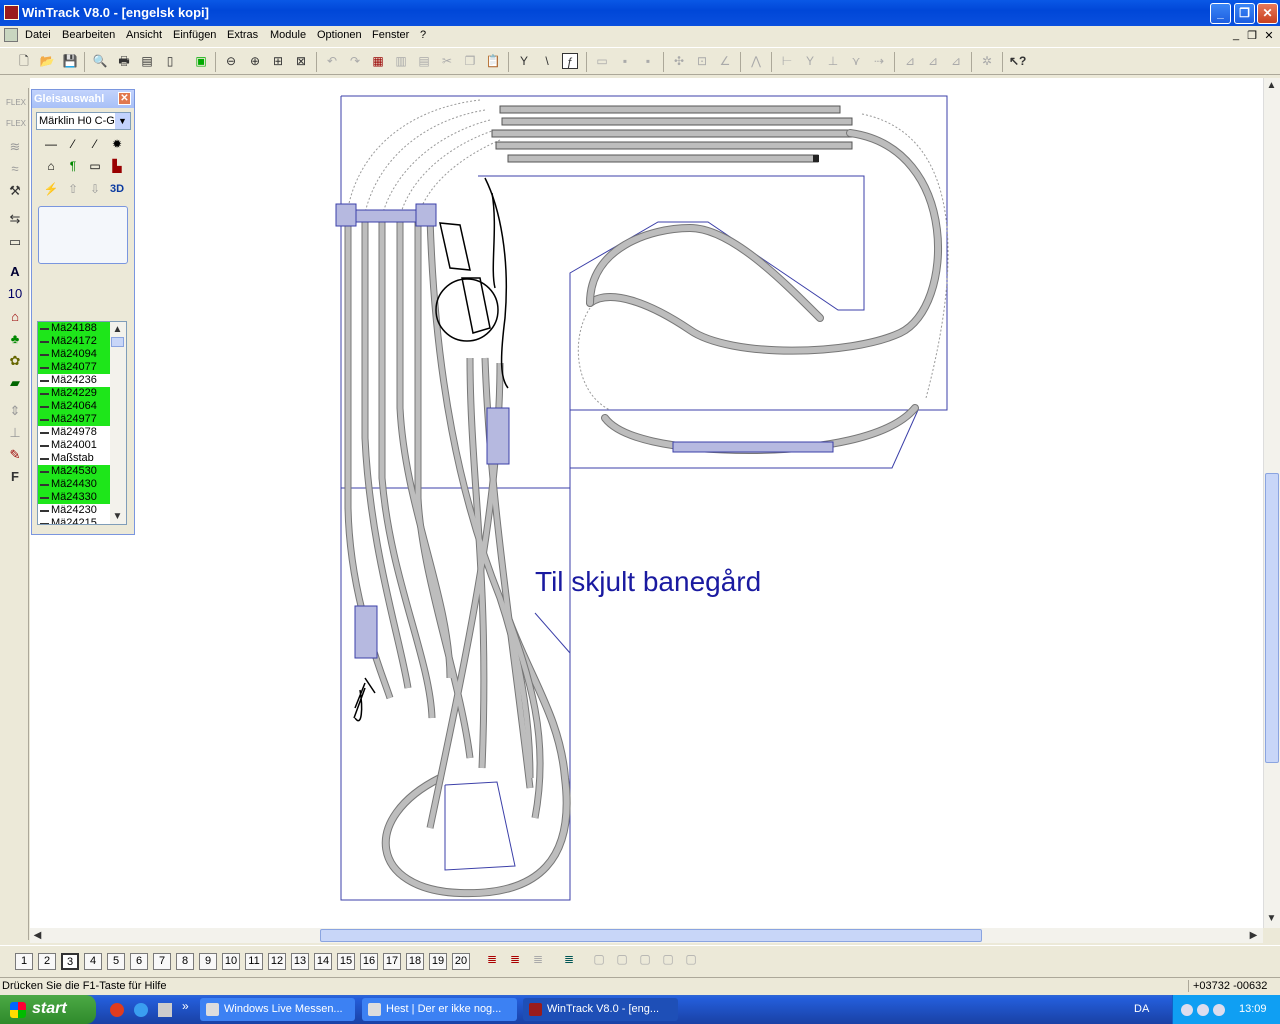 The width and height of the screenshot is (1280, 1024). What do you see at coordinates (95, 189) in the screenshot?
I see `lower-icon: ⇩` at bounding box center [95, 189].